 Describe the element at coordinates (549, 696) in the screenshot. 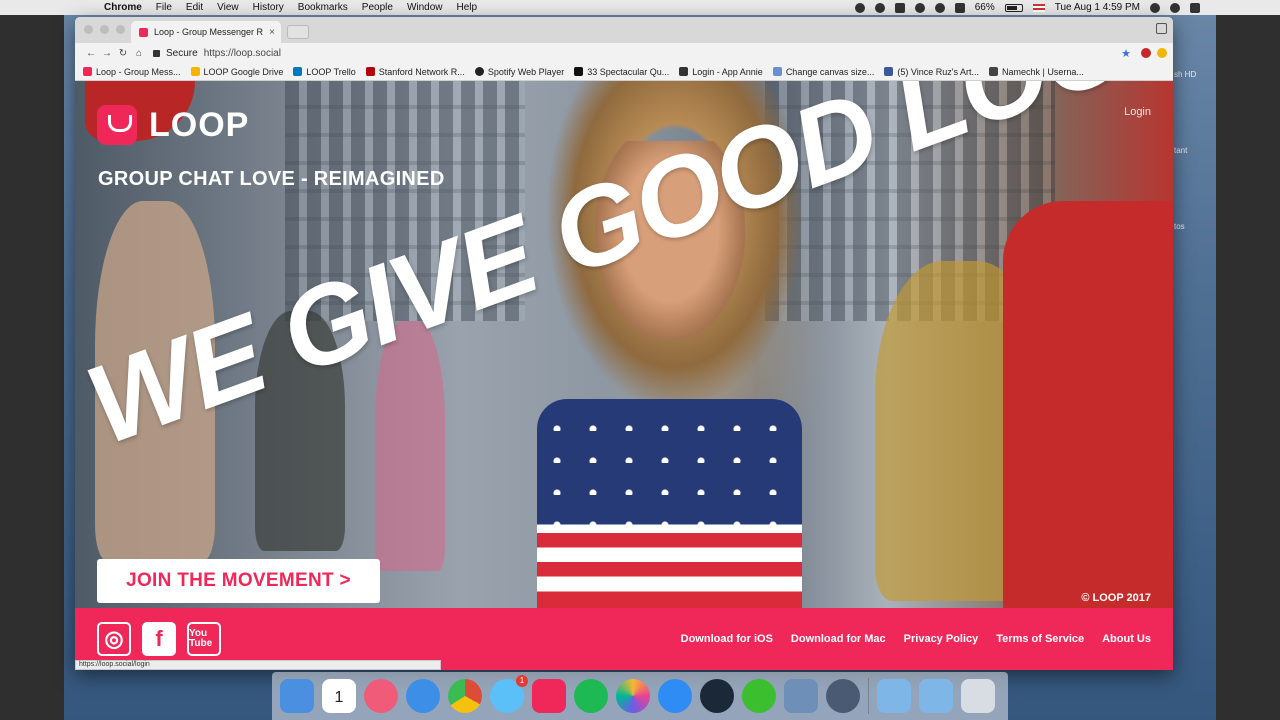

I see `loop-icon` at that location.